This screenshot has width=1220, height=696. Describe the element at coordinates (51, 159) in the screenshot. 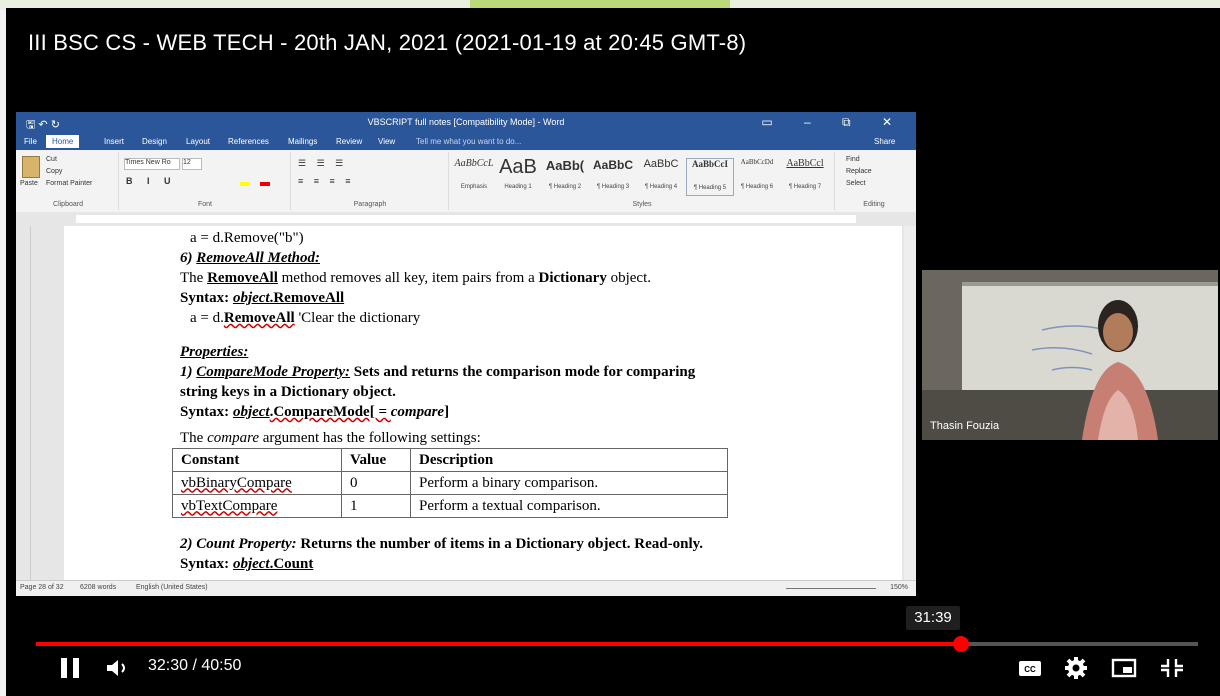

I see `cut-button: Cut` at that location.